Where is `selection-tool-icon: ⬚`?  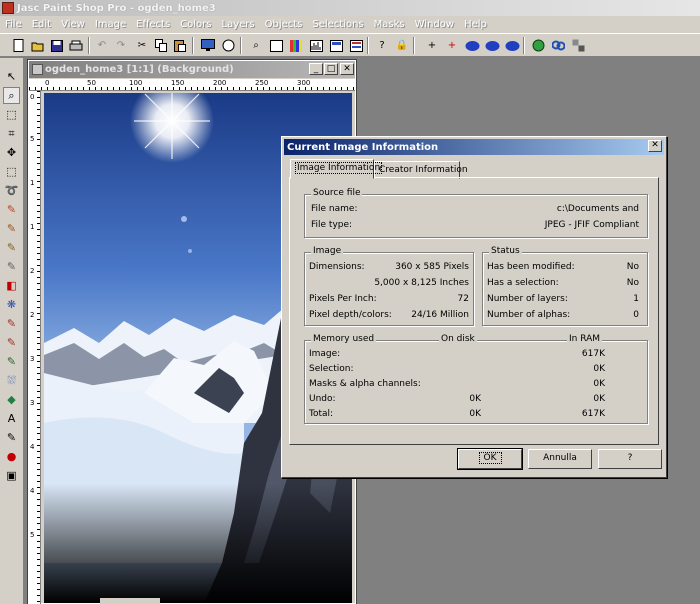 selection-tool-icon: ⬚ is located at coordinates (11, 171).